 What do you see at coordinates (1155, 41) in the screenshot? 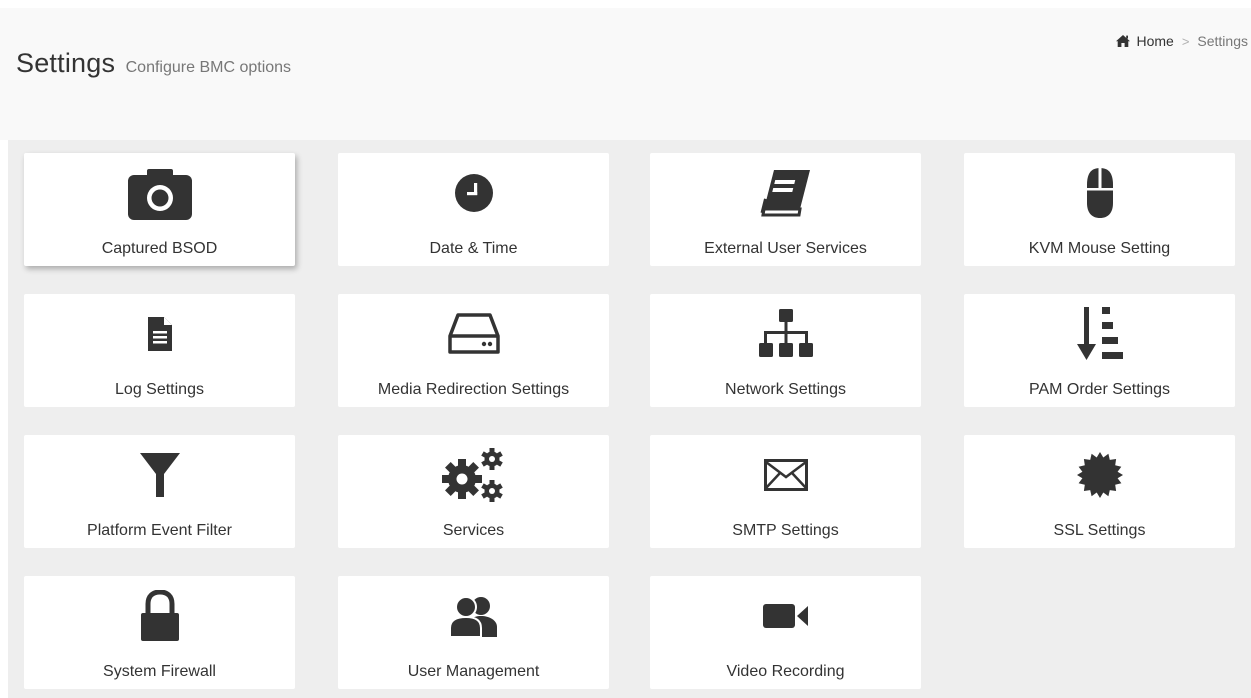
I see `breadcrumb-home-label: Home` at bounding box center [1155, 41].